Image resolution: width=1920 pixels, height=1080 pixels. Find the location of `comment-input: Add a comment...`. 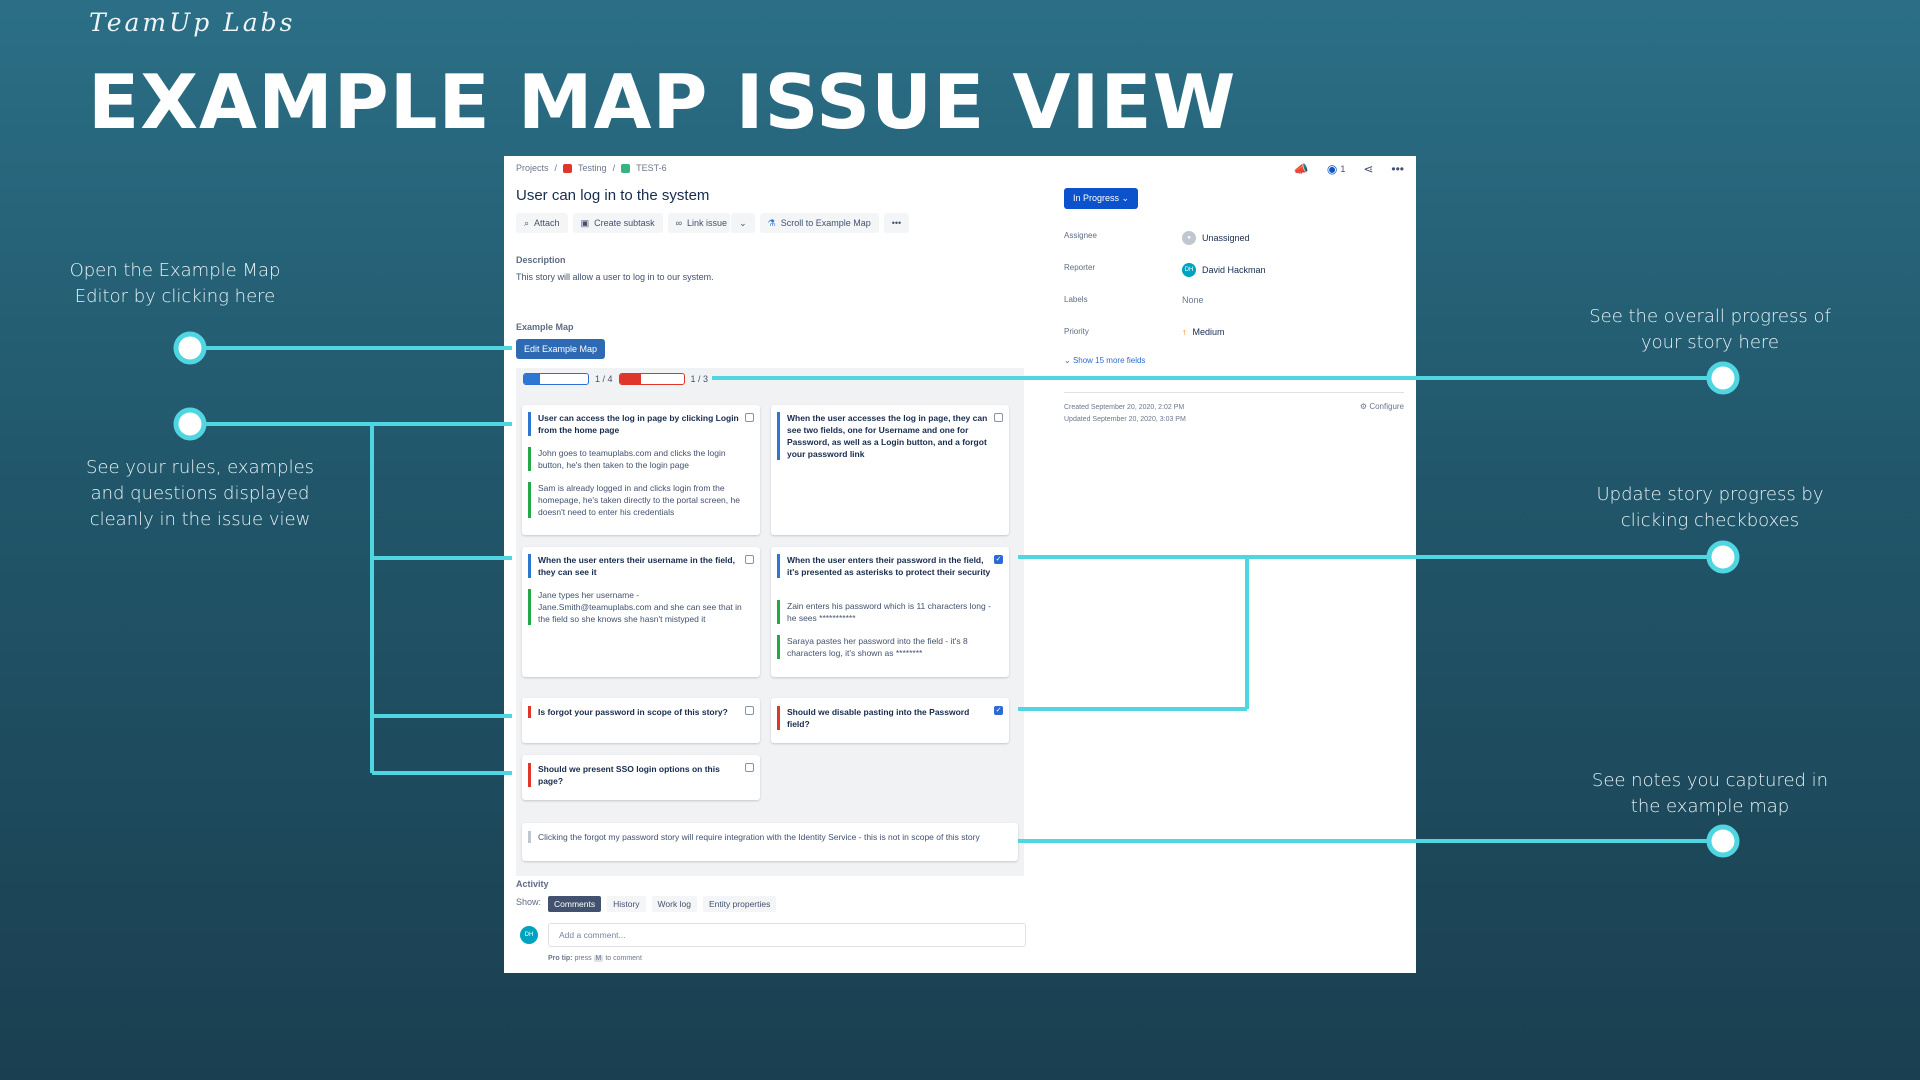

comment-input: Add a comment... is located at coordinates (787, 935).